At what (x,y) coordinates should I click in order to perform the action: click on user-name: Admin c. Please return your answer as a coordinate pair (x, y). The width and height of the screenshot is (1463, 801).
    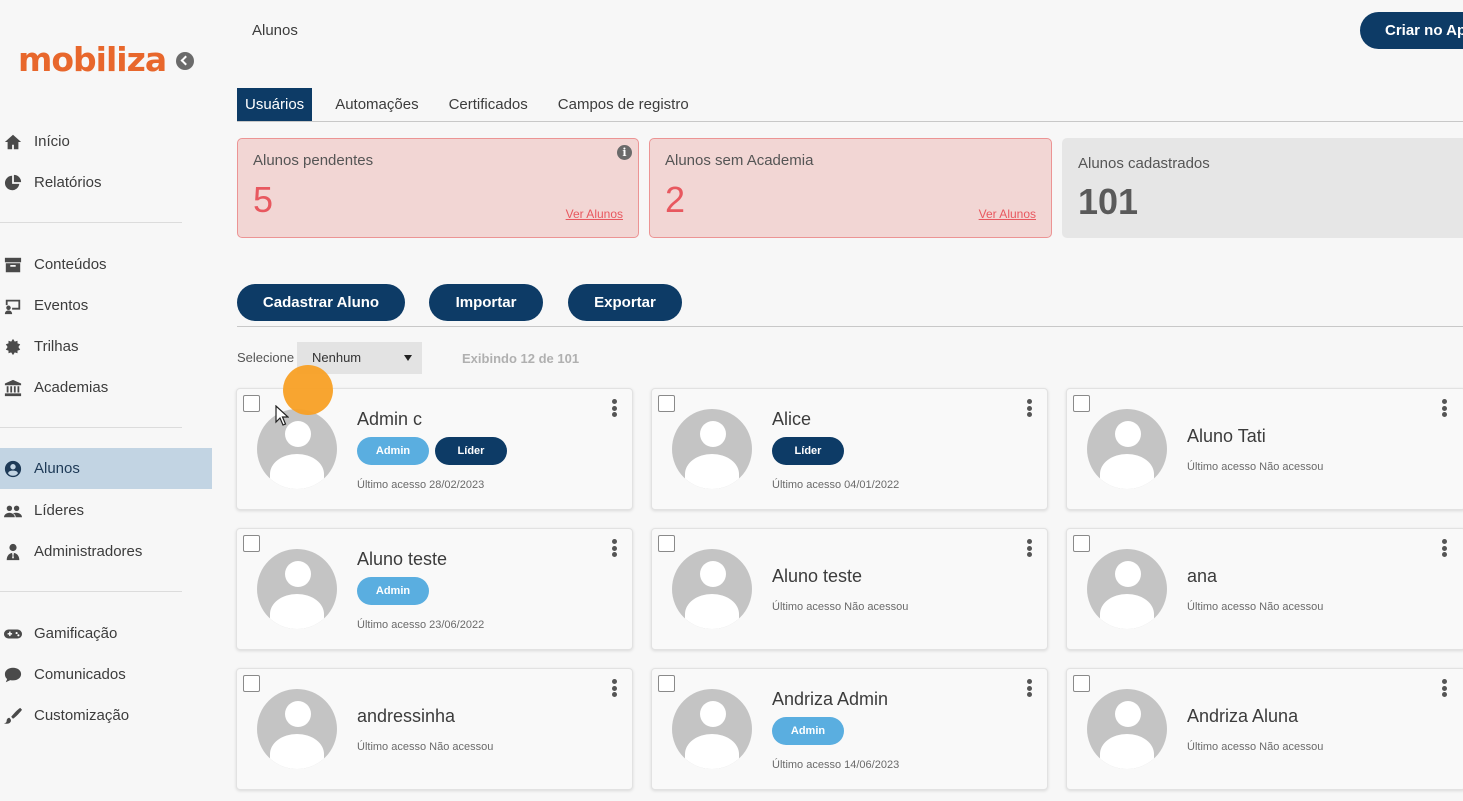
    Looking at the image, I should click on (390, 419).